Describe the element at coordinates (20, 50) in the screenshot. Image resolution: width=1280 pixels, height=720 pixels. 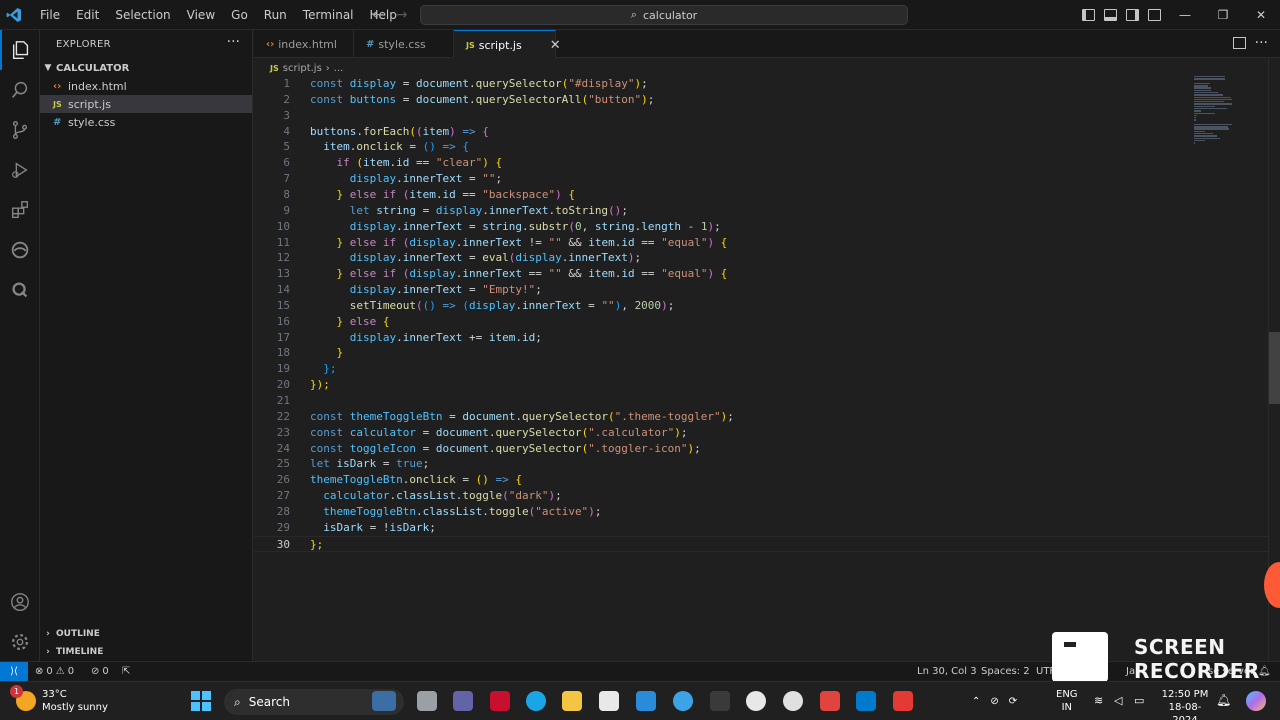
I see `explorer-icon` at that location.